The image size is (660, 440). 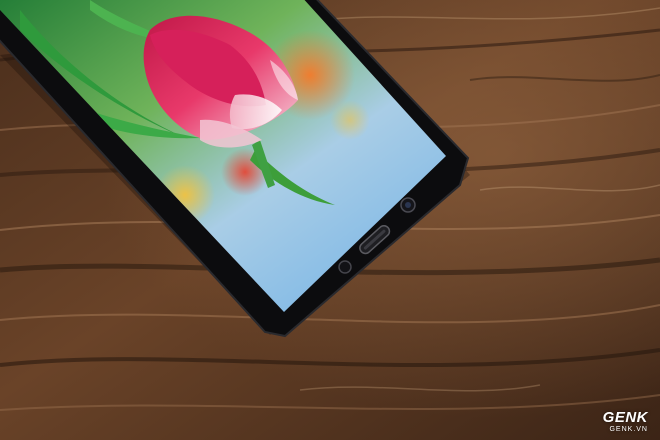 I want to click on proximity-sensor, so click(x=345, y=267).